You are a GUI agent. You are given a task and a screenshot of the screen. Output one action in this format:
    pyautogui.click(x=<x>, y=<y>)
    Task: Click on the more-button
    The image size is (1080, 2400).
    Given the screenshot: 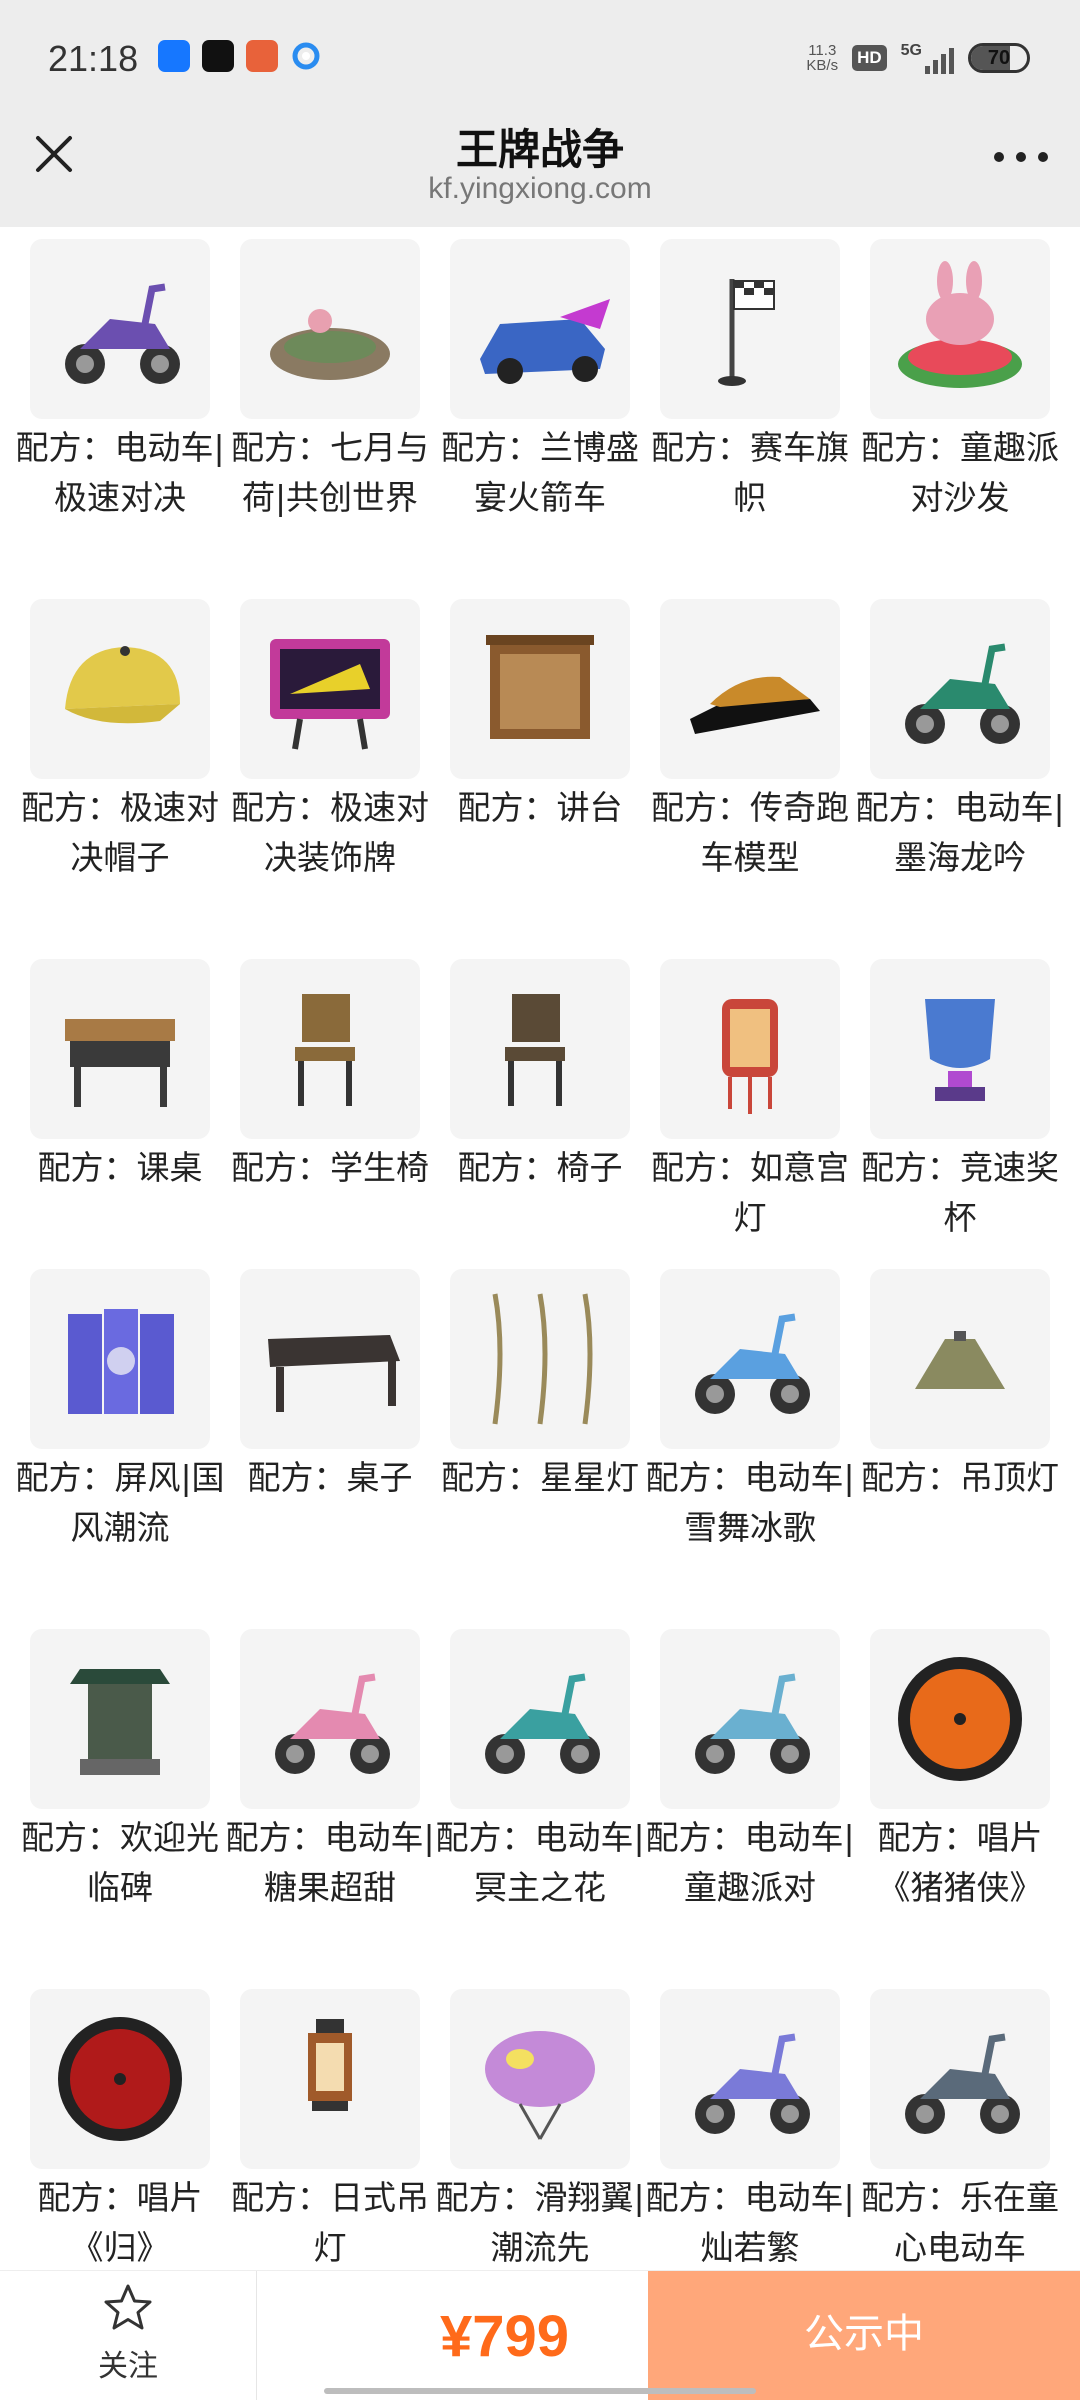 What is the action you would take?
    pyautogui.click(x=1021, y=157)
    